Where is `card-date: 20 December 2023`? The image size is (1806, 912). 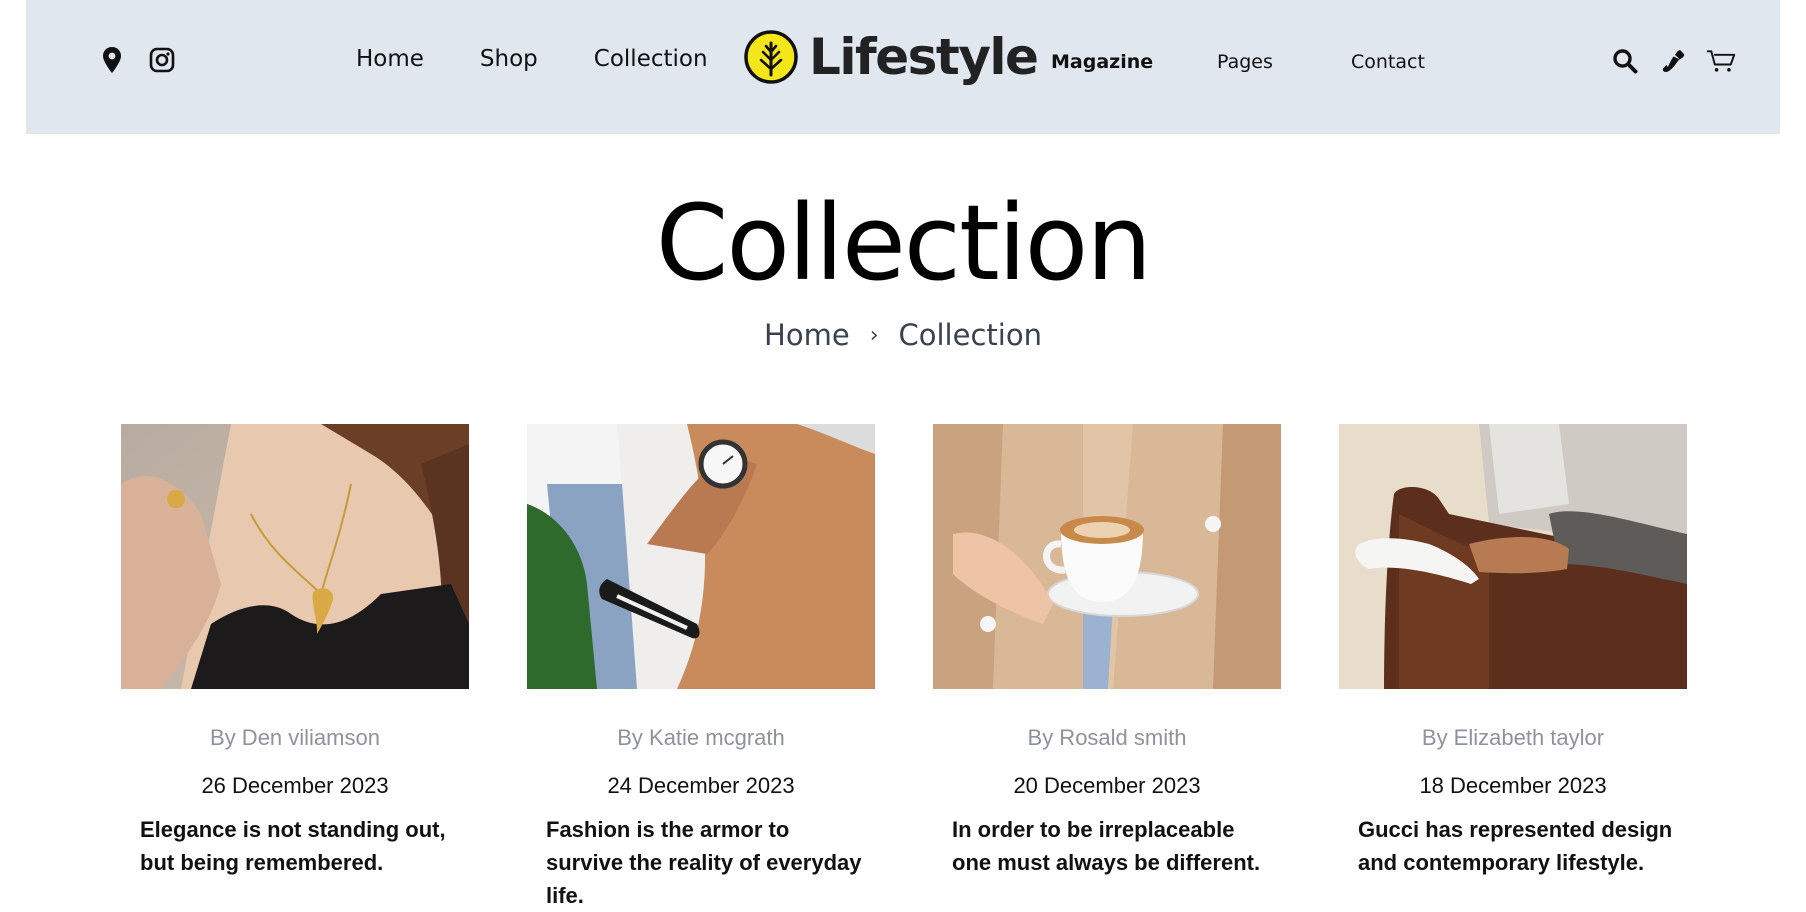
card-date: 20 December 2023 is located at coordinates (1107, 785).